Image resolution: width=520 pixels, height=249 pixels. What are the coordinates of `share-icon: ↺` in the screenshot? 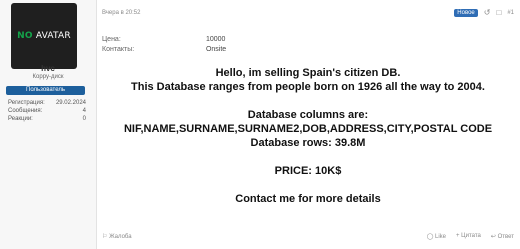 It's located at (487, 12).